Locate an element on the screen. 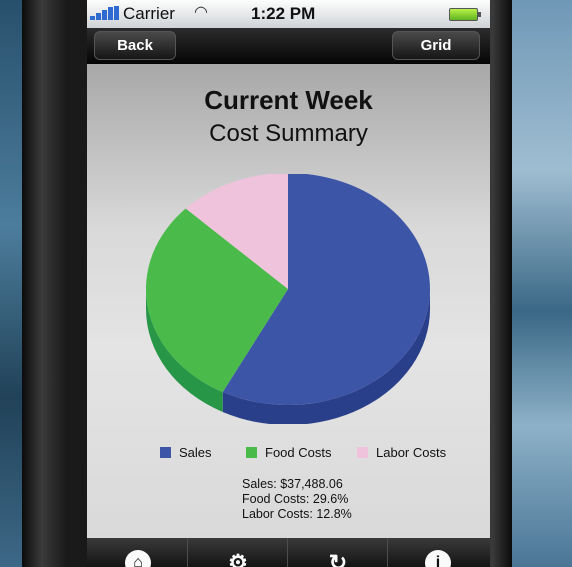  status-time: 1:22 PM is located at coordinates (283, 13).